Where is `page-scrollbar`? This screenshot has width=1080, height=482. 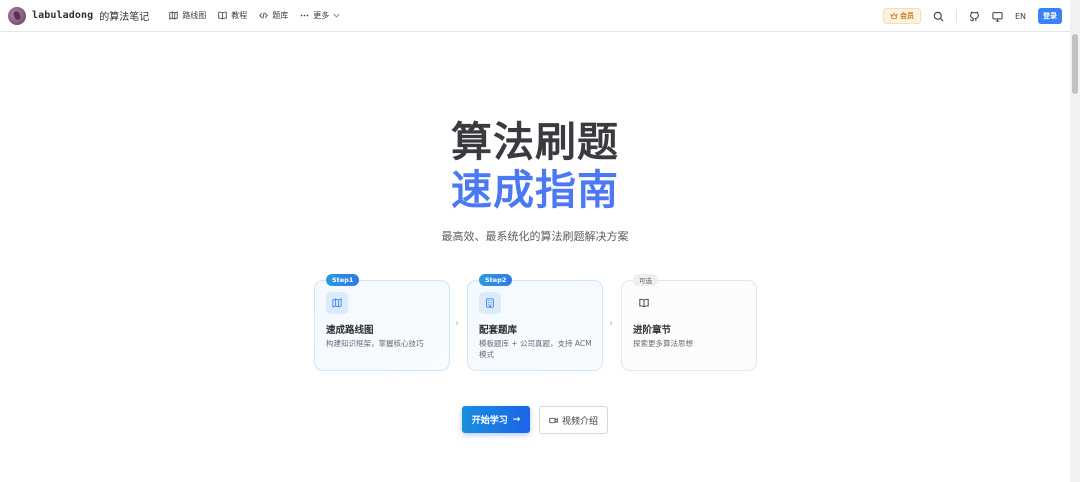 page-scrollbar is located at coordinates (1075, 241).